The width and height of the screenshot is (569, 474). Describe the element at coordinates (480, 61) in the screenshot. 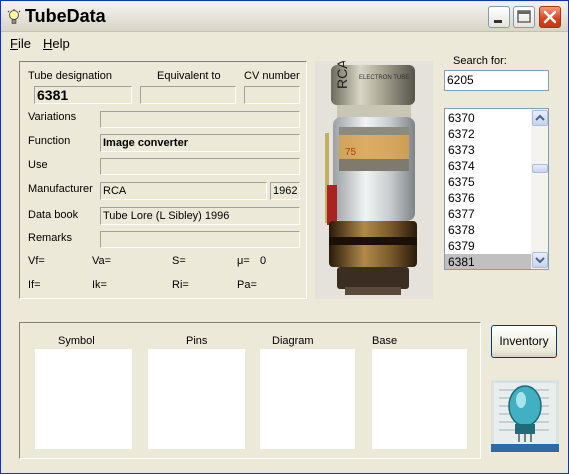

I see `search-label: Search for:` at that location.